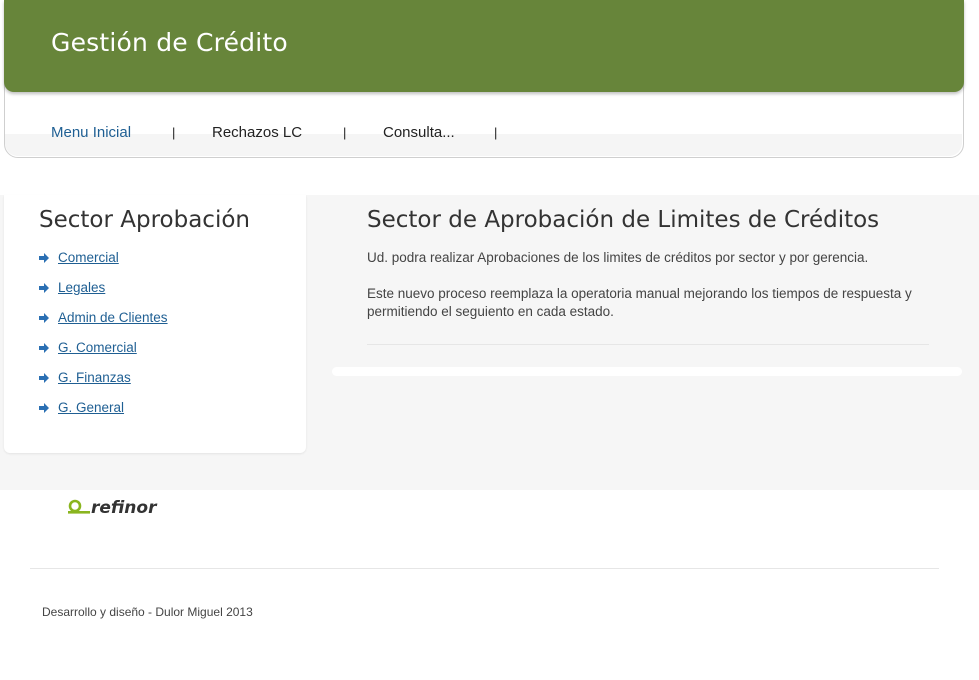 This screenshot has width=979, height=680. Describe the element at coordinates (484, 46) in the screenshot. I see `header-banner: Gestión de Crédito` at that location.